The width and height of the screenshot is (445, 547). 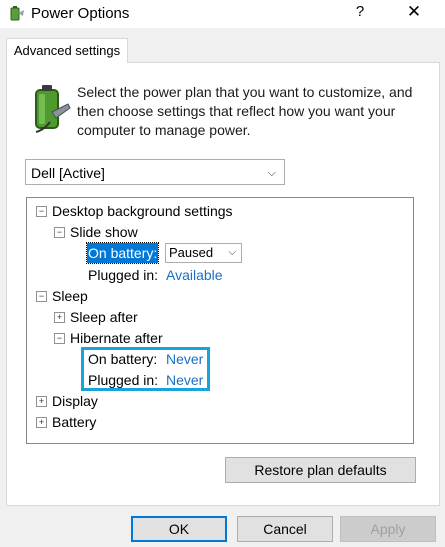 I want to click on power-options-icon, so click(x=17, y=13).